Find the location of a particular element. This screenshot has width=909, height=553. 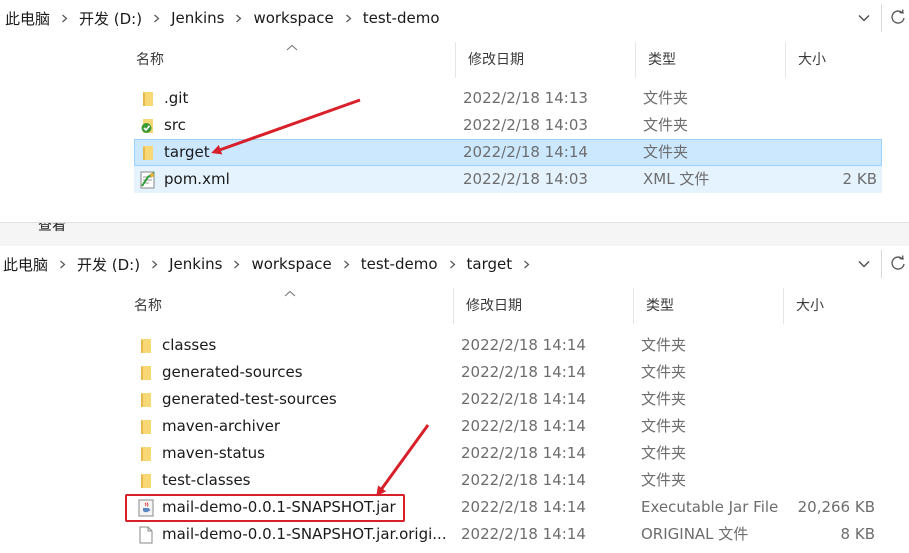

file-row-classes: classes 2022/2/18 14:14 文件夹 is located at coordinates (506, 345).